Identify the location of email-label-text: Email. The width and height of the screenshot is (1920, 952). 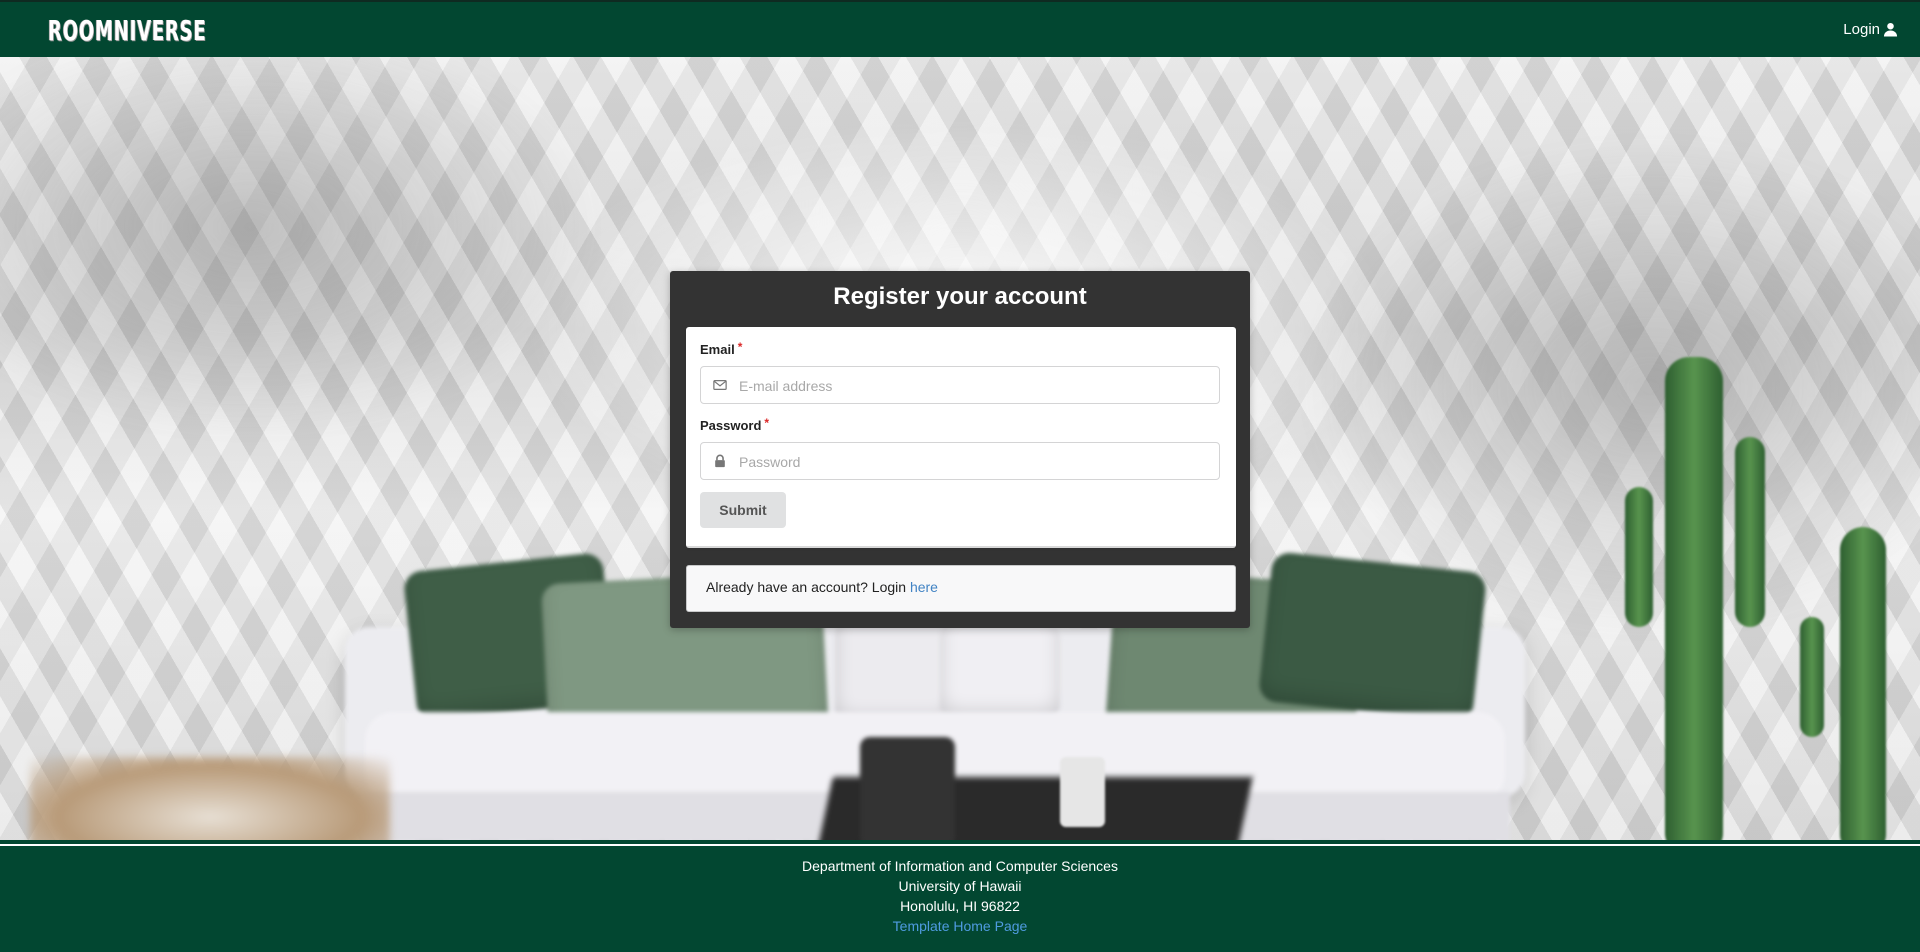
(717, 349).